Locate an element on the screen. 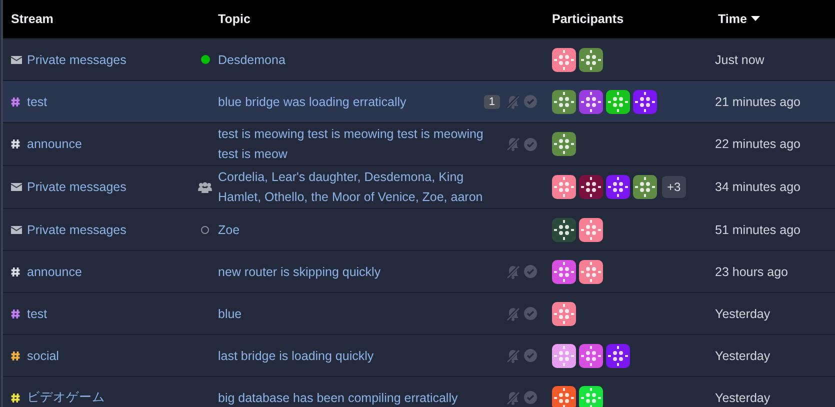 This screenshot has width=835, height=407. active-status-dot is located at coordinates (205, 59).